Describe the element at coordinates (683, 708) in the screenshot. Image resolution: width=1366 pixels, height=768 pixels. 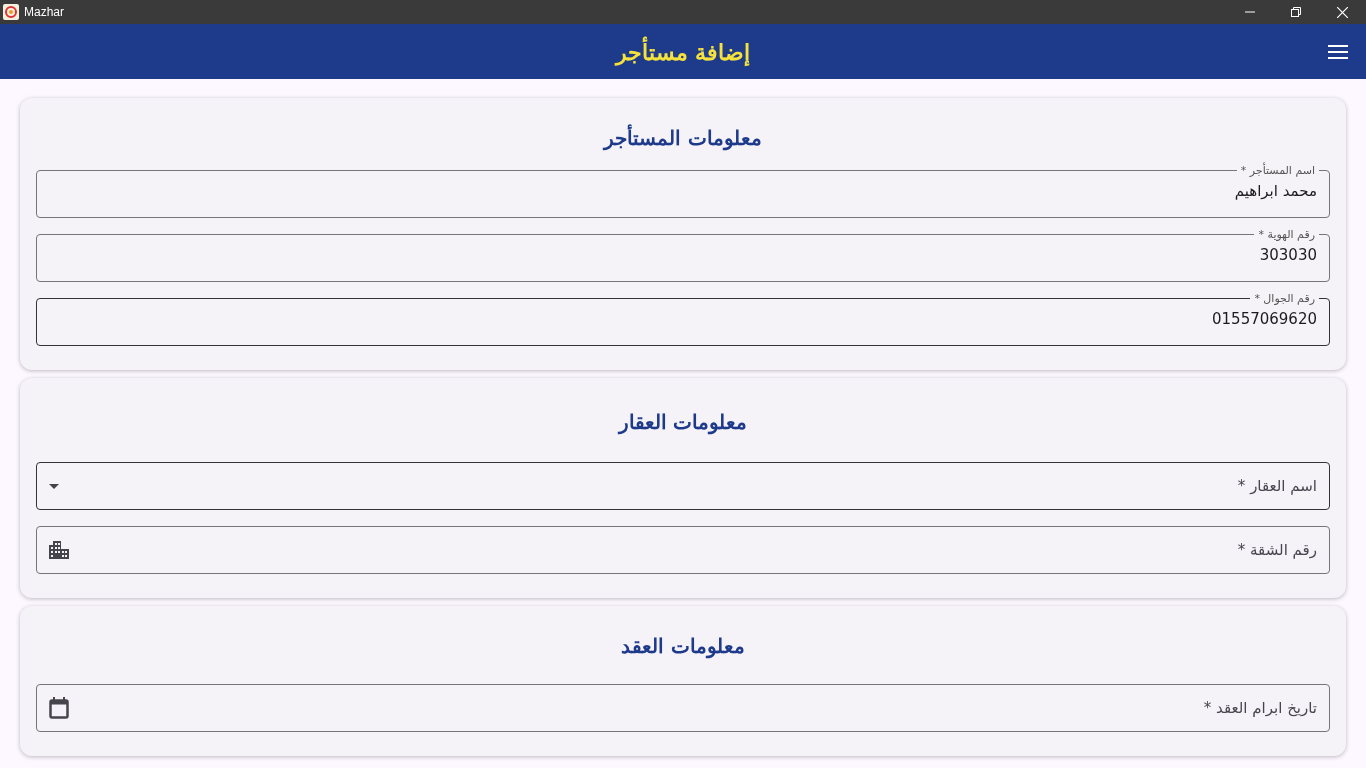
I see `input-field: تاريخ ابرام العقد *` at that location.